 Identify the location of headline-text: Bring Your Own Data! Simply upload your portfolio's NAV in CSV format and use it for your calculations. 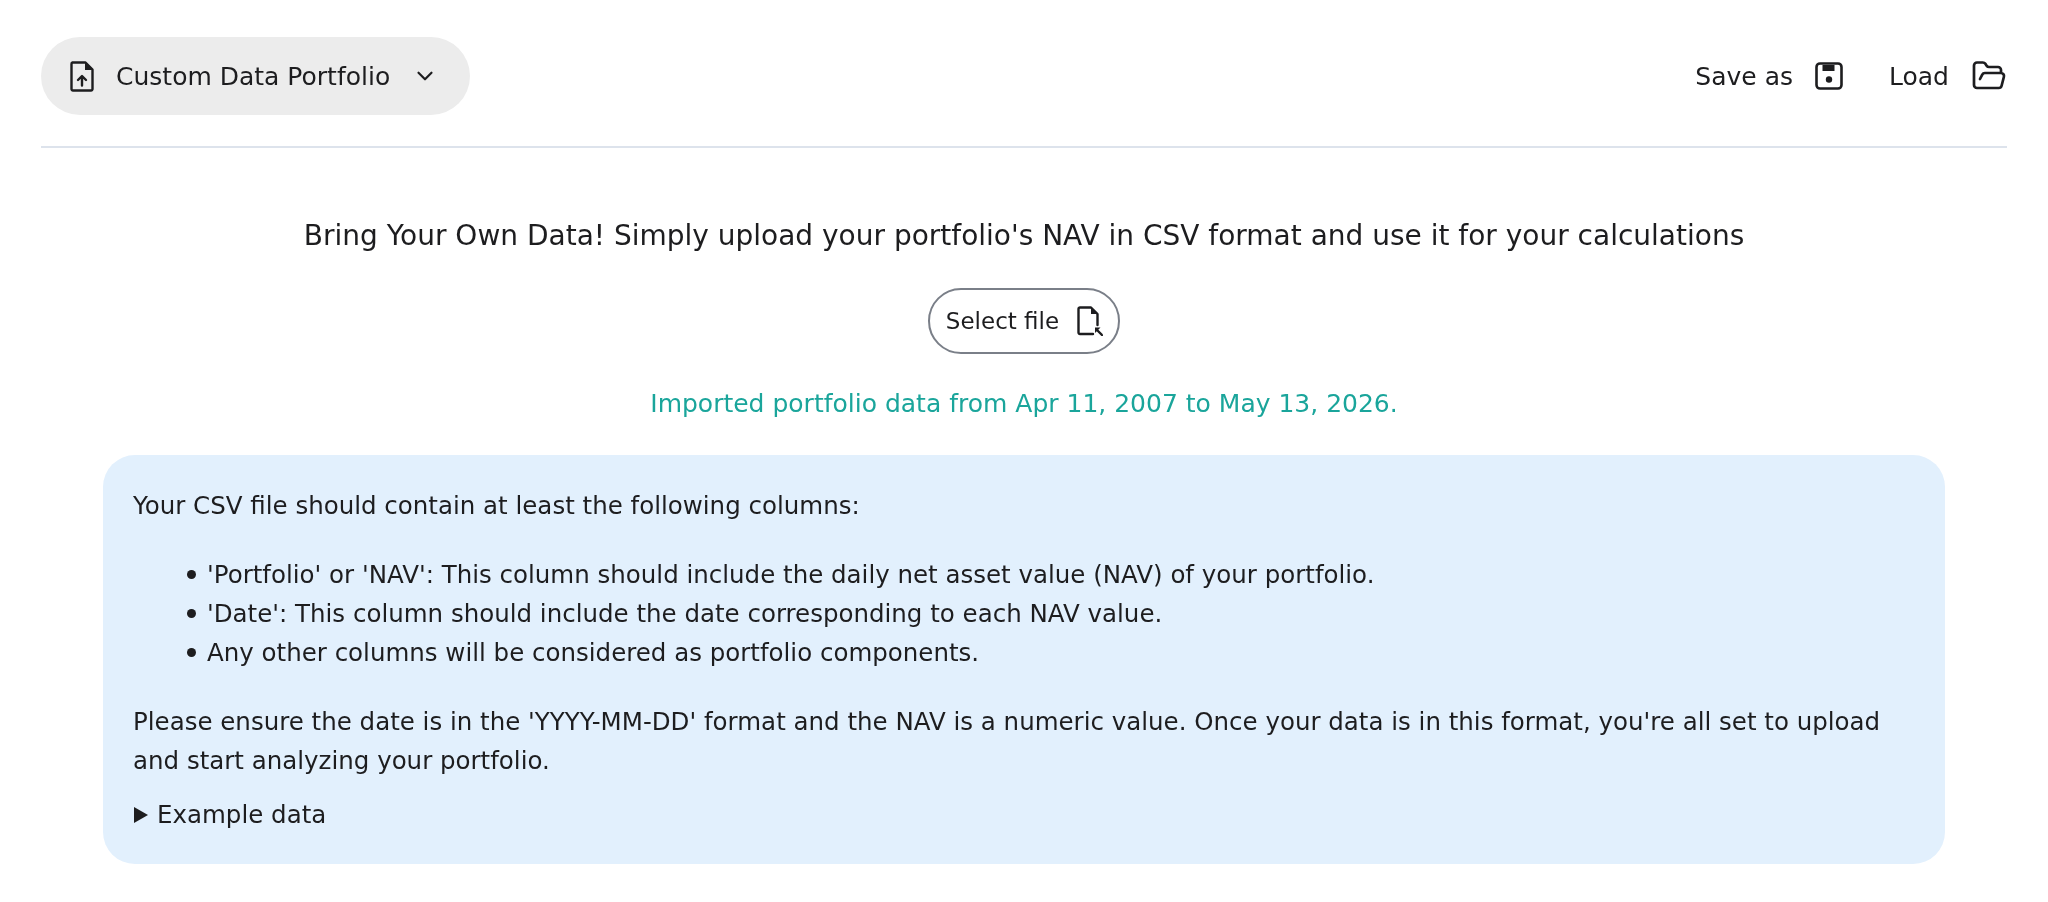
(1024, 236).